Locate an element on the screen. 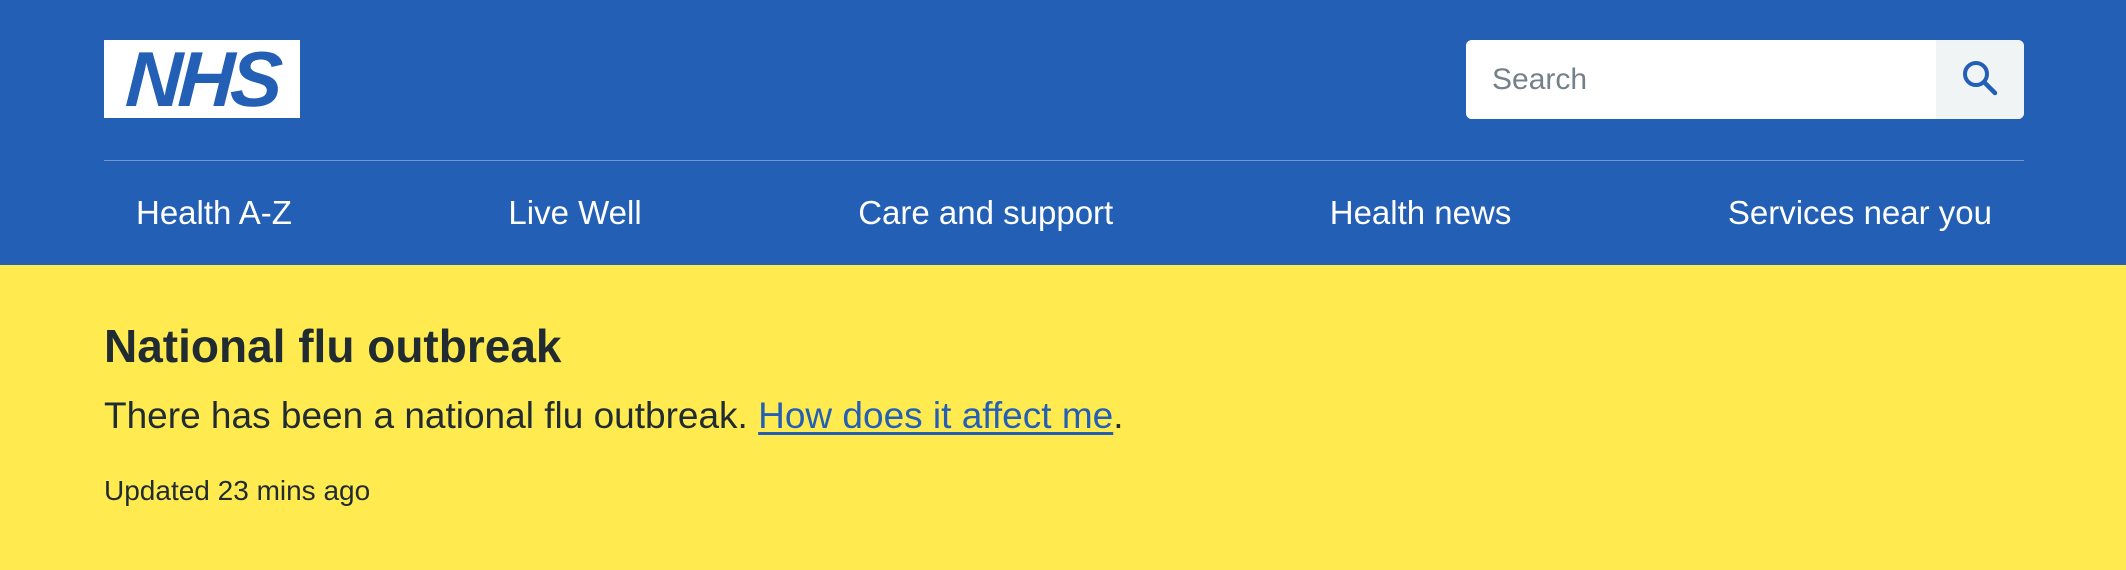 This screenshot has width=2126, height=570. nav-item-care-and-support: Care and support is located at coordinates (985, 213).